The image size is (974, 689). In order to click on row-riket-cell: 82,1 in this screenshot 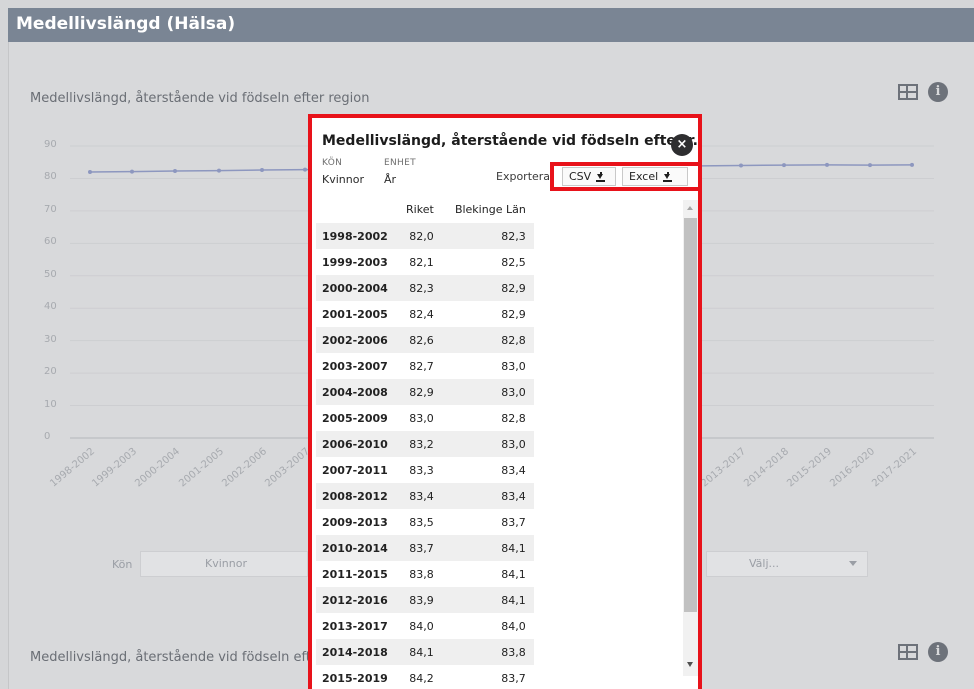, I will do `click(421, 262)`.